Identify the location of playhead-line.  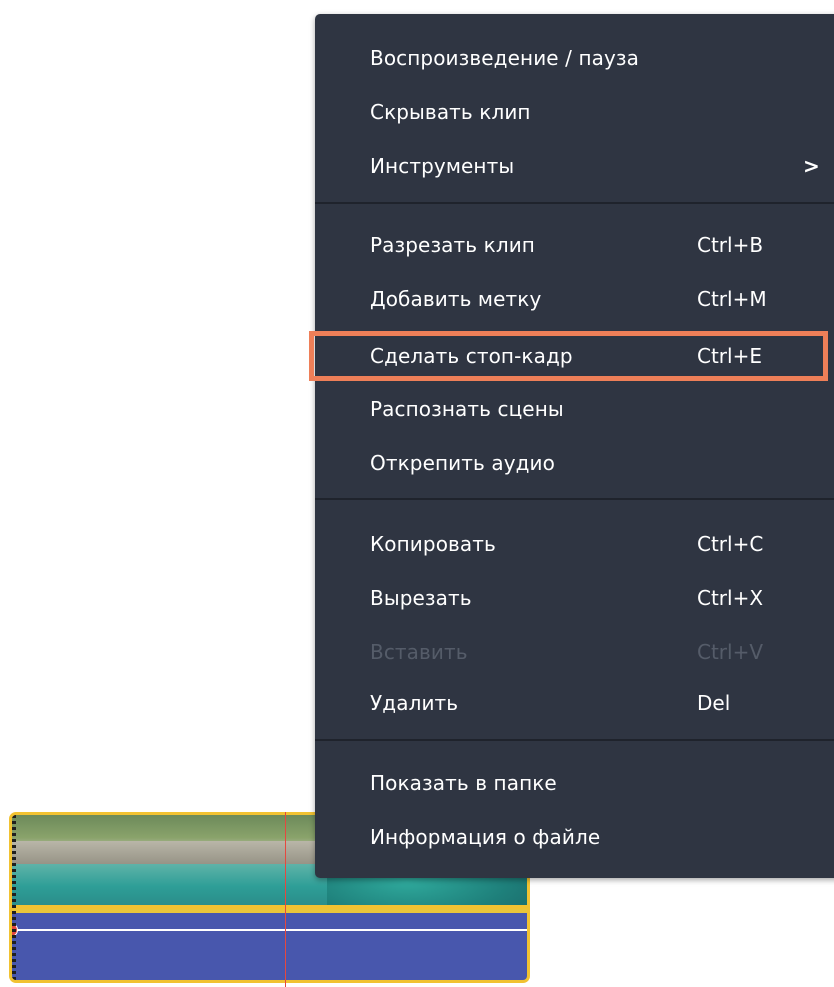
(285, 899).